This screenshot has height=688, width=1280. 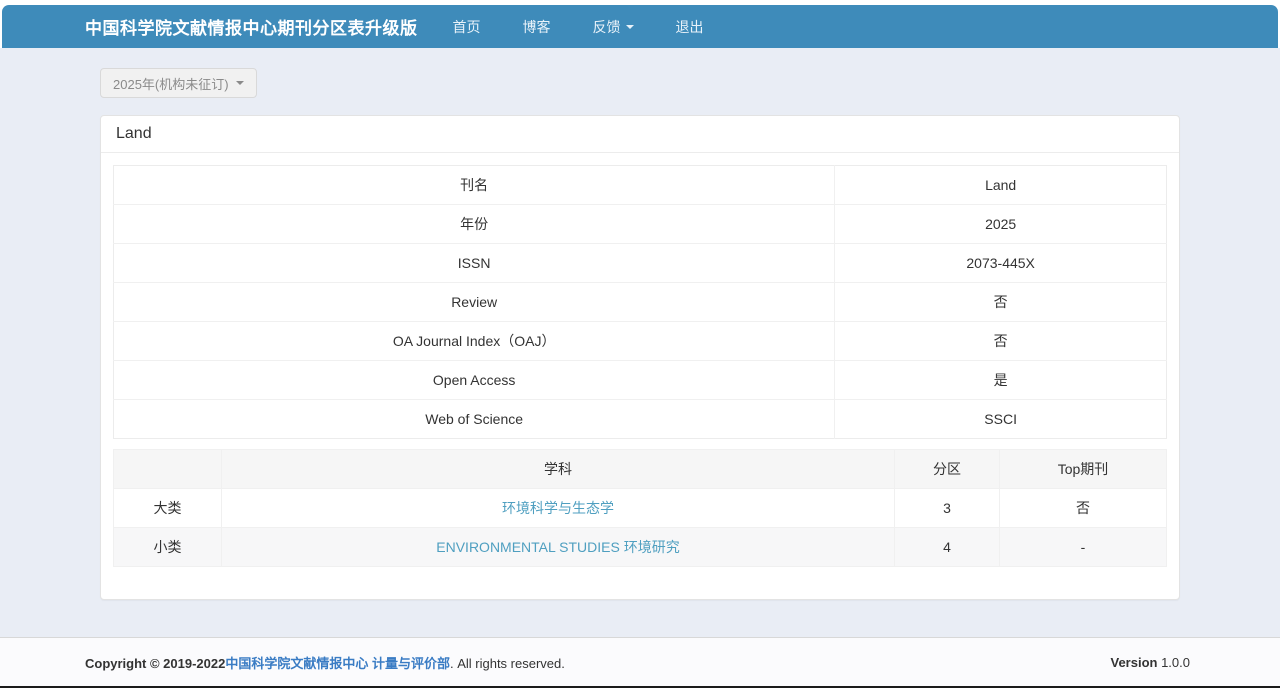 I want to click on navbar-brand: 中国科学院文献情报中心期刊分区表升级版, so click(x=251, y=26).